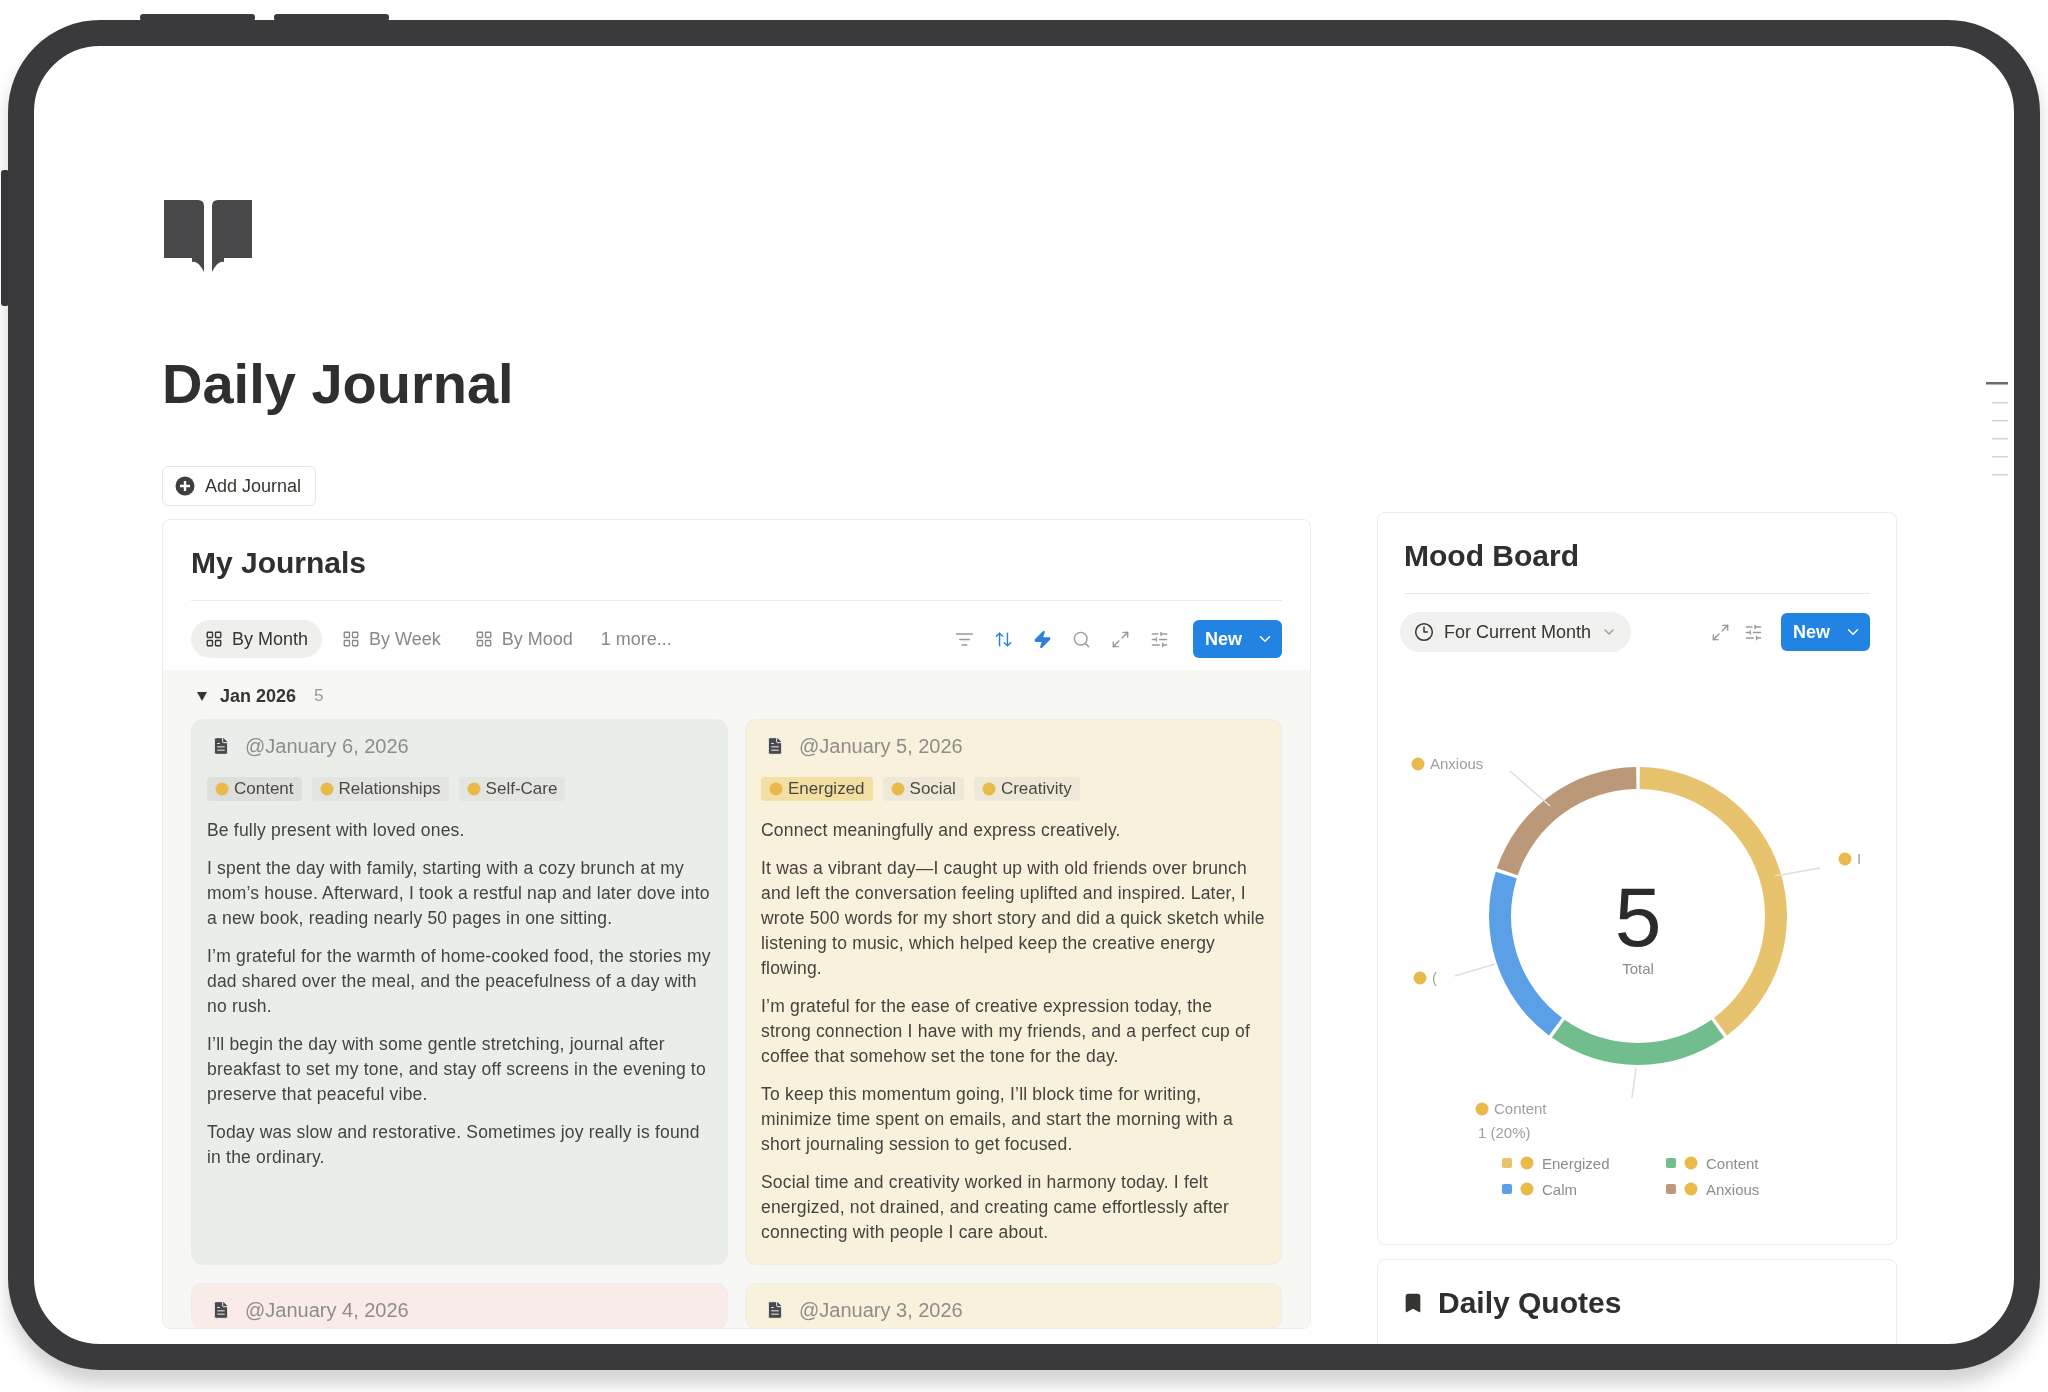 This screenshot has height=1392, width=2048. I want to click on tag-label: Content, so click(264, 789).